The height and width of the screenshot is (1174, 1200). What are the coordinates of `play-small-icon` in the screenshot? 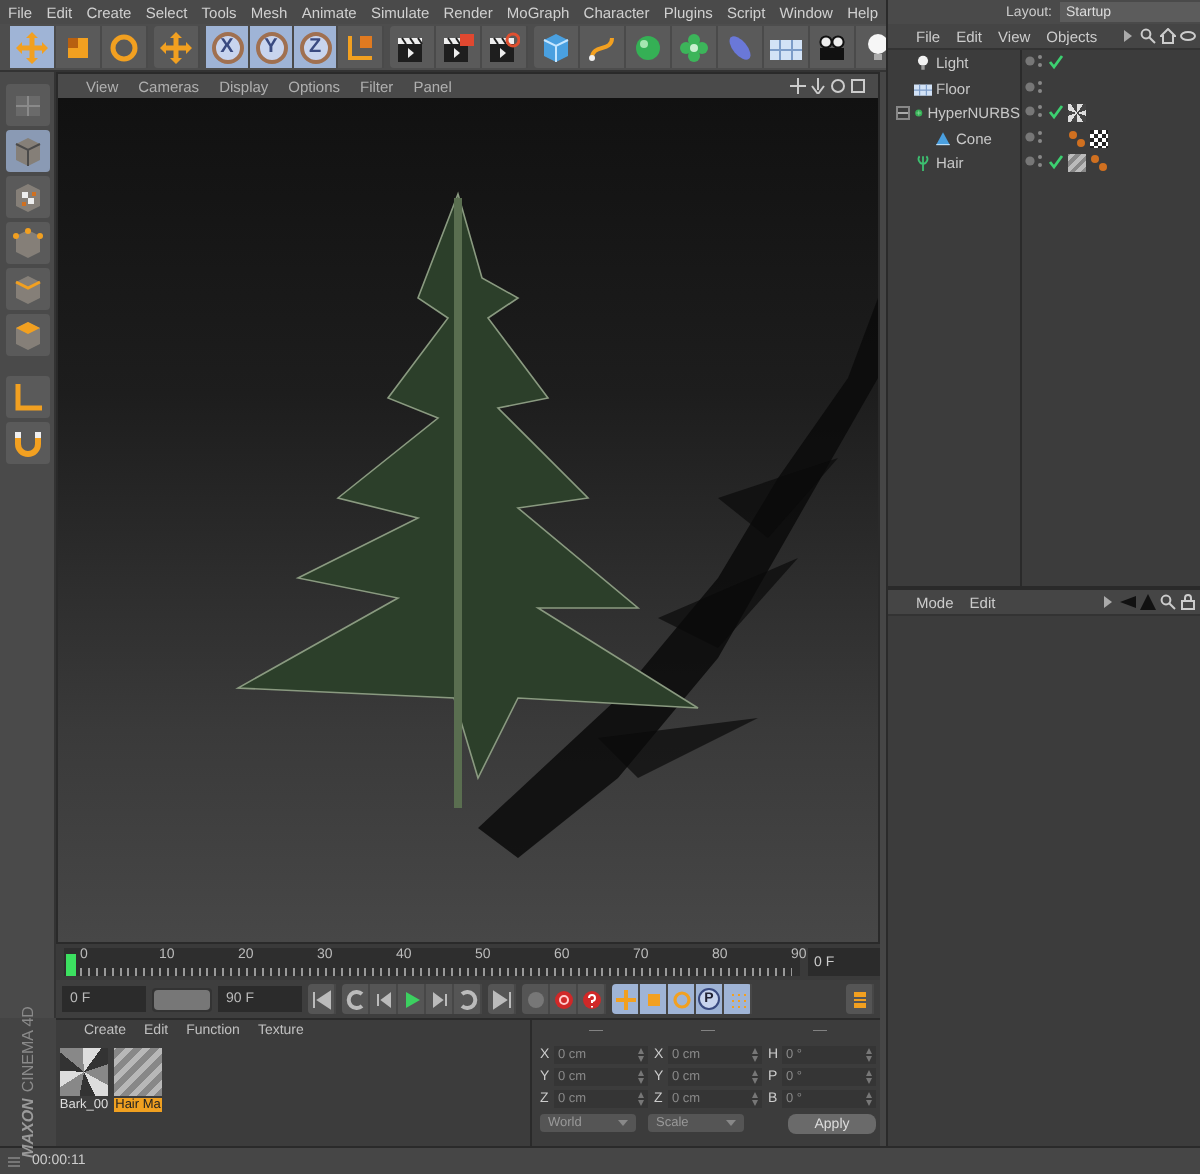 It's located at (1108, 602).